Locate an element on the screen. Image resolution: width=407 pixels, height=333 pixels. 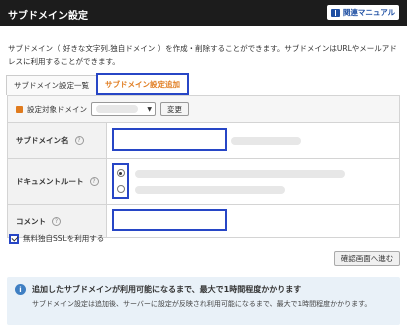
docroot-row: ドキュメントルート ? is located at coordinates (203, 182).